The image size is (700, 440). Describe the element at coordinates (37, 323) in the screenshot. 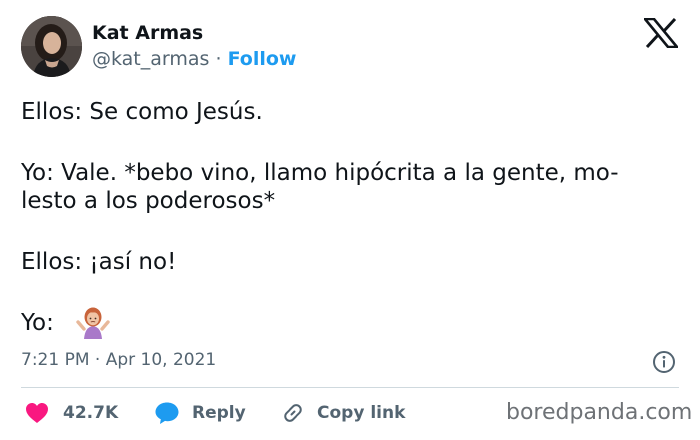

I see `tweet-text-line-5: Yo:` at that location.